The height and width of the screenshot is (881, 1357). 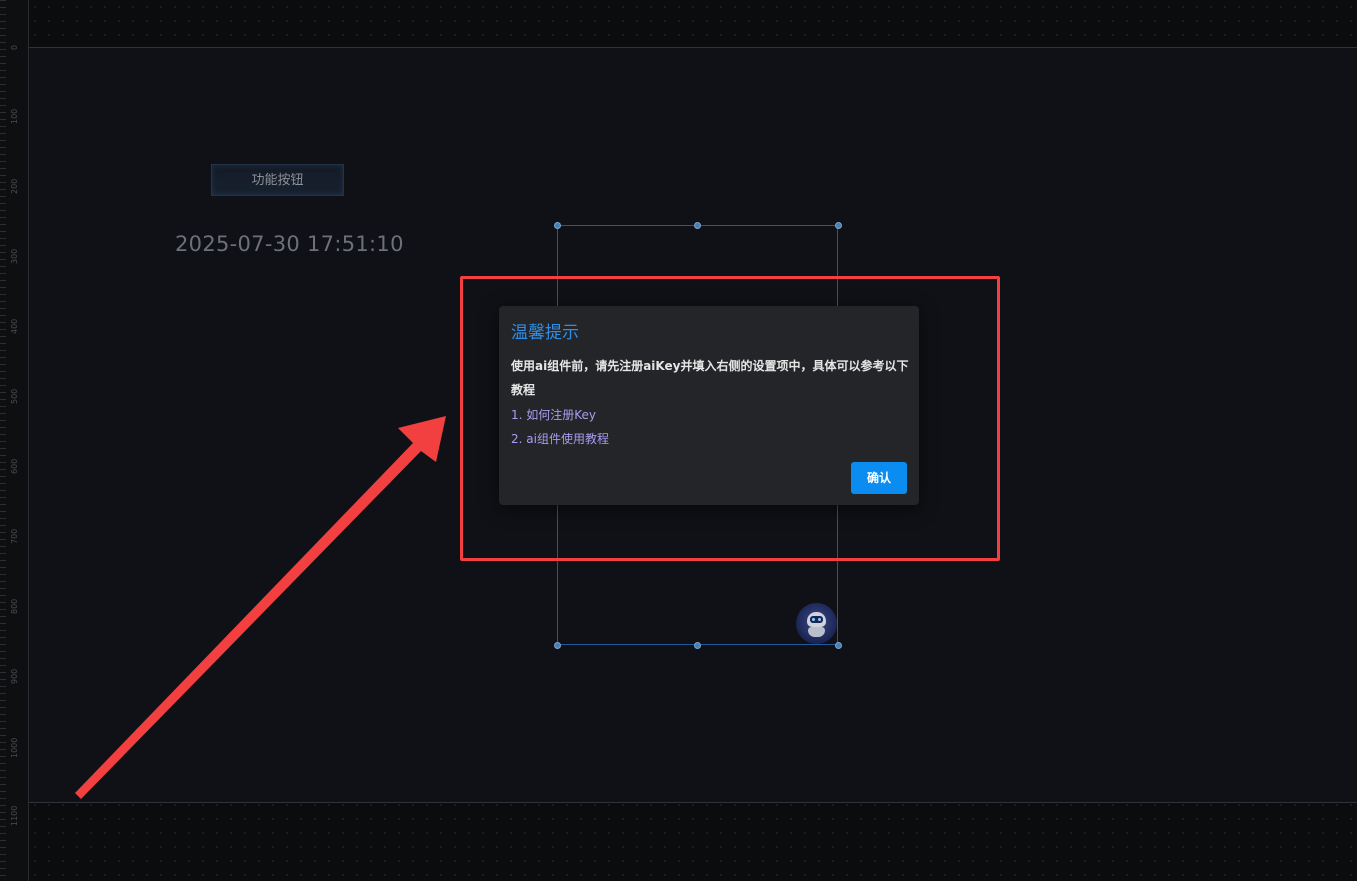 What do you see at coordinates (697, 225) in the screenshot?
I see `resize-handle-top` at bounding box center [697, 225].